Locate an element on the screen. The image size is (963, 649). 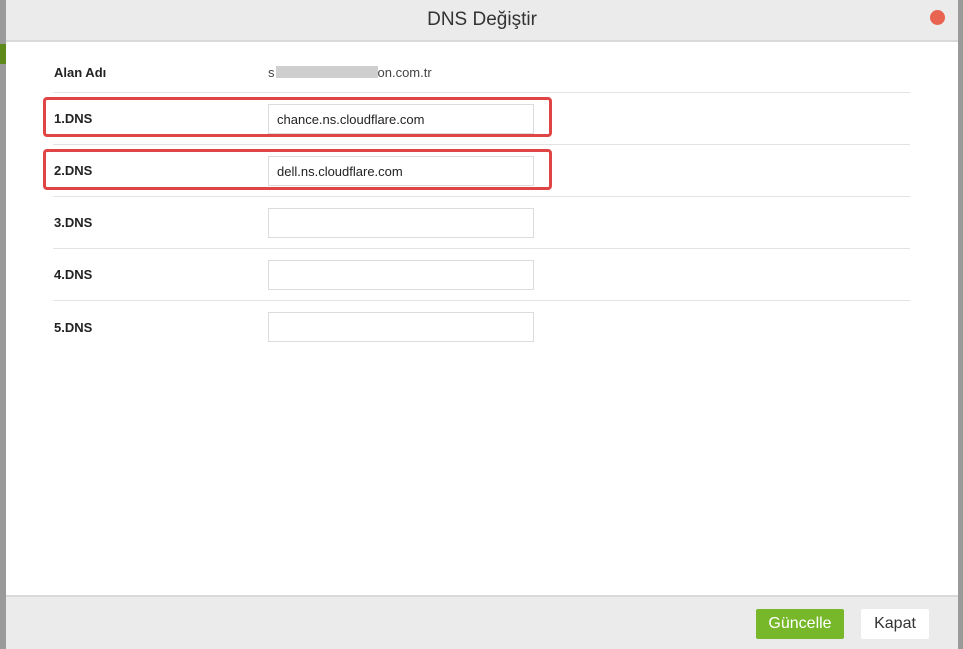
redacted-domain-blur is located at coordinates (326, 72).